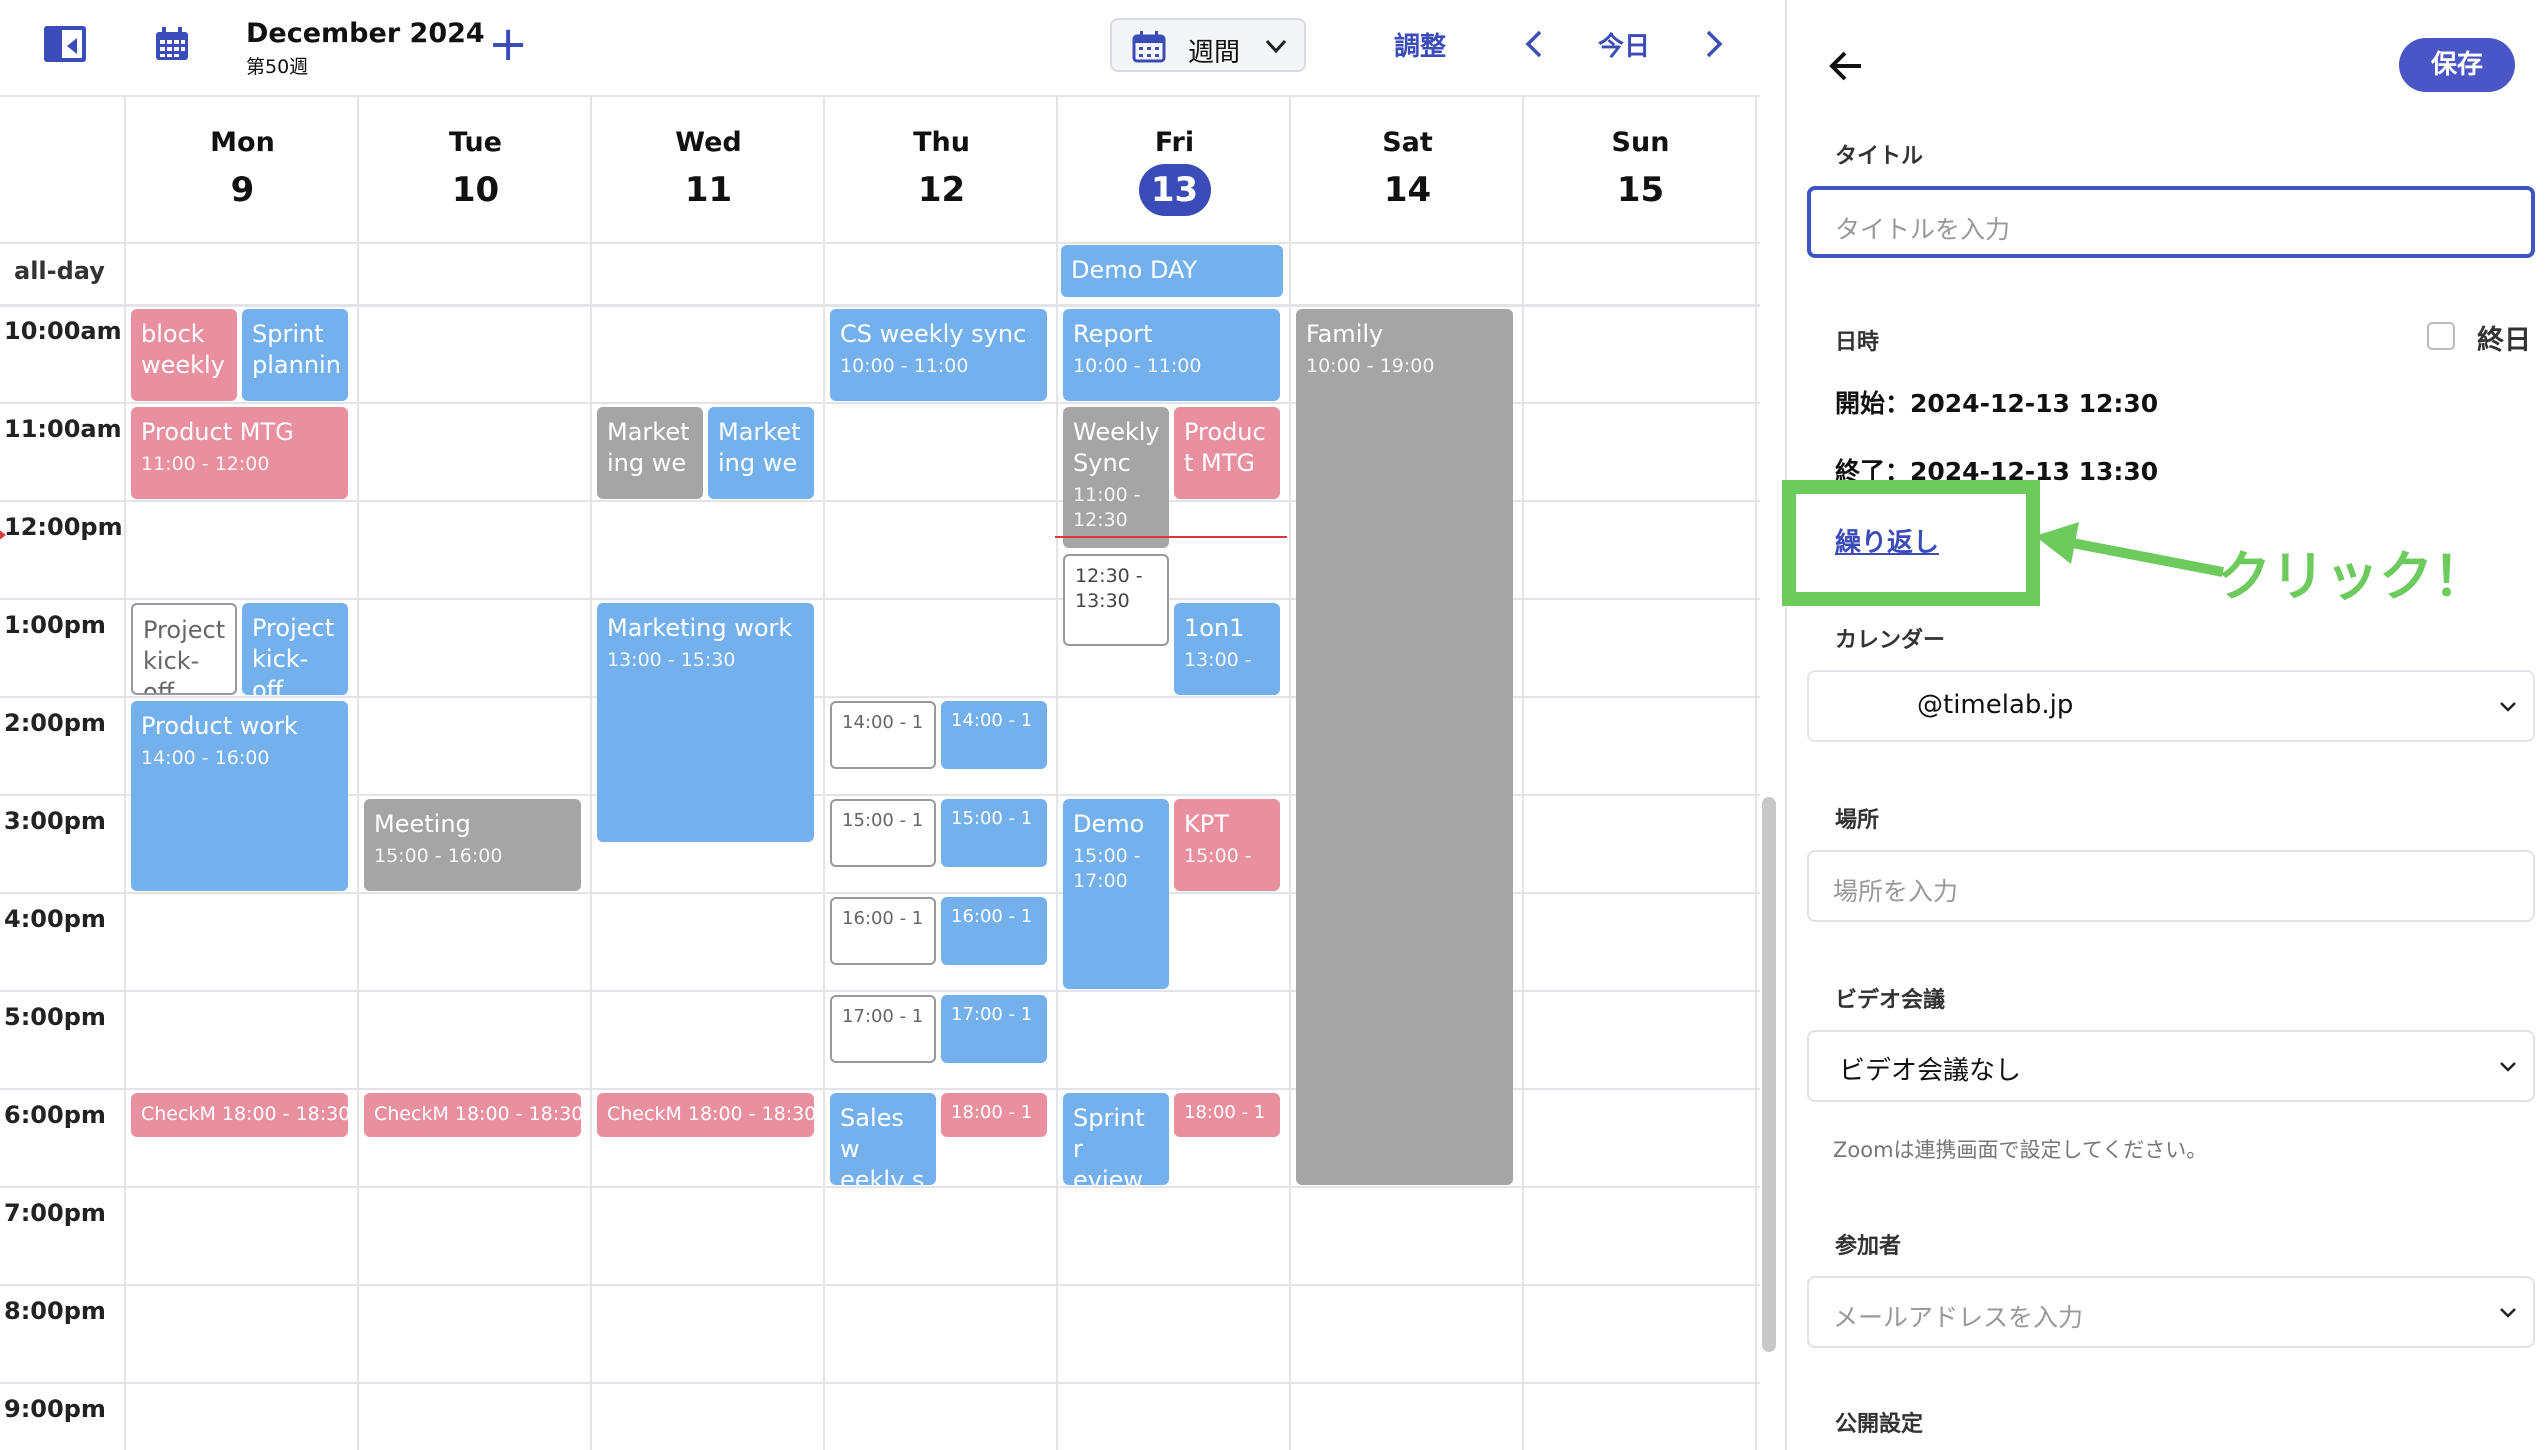 Image resolution: width=2548 pixels, height=1450 pixels. What do you see at coordinates (1227, 845) in the screenshot?
I see `event-kpt: KPT 15:00 -` at bounding box center [1227, 845].